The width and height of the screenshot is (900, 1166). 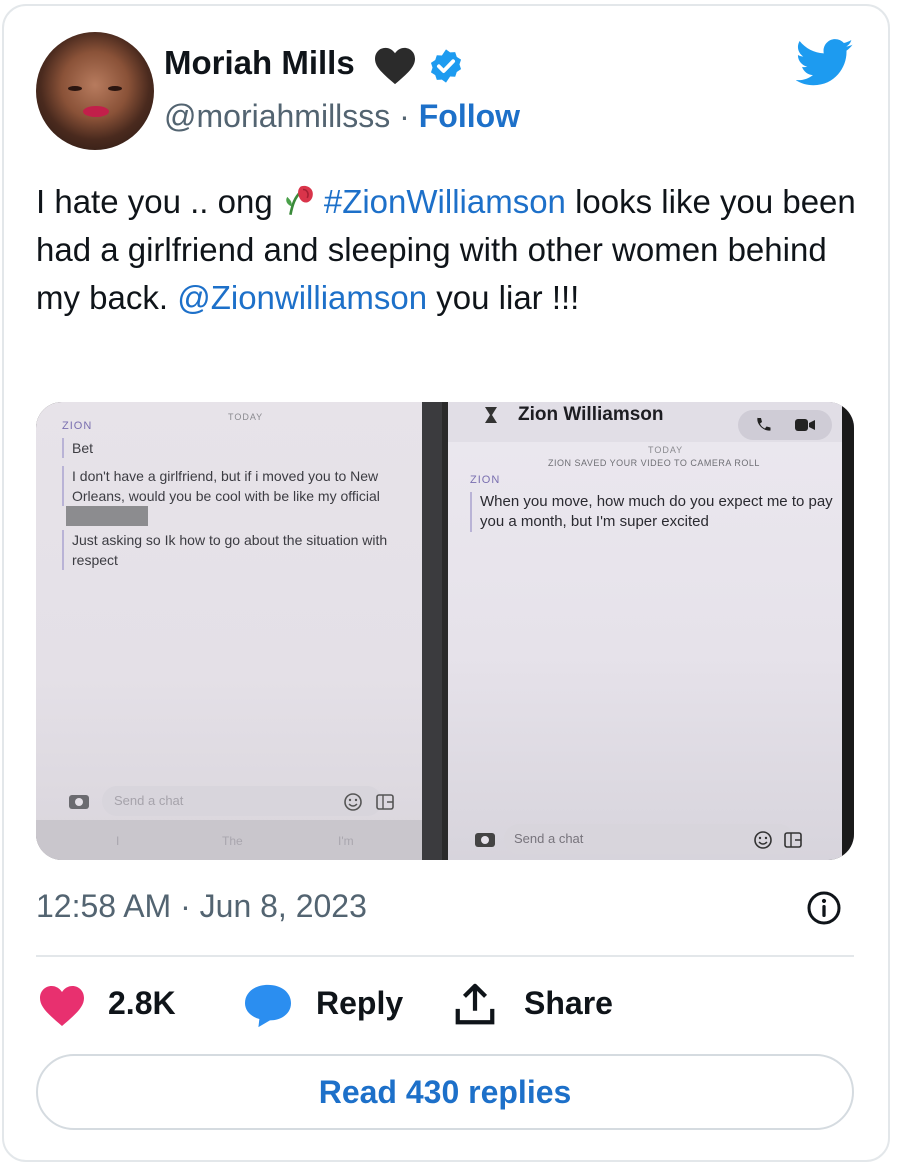 I want to click on mention-link: @Zionwilliamson, so click(x=302, y=297).